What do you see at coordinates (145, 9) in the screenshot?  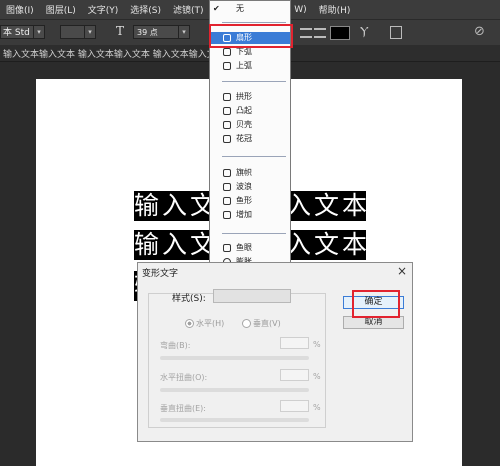 I see `menu-select: 选择(S)` at bounding box center [145, 9].